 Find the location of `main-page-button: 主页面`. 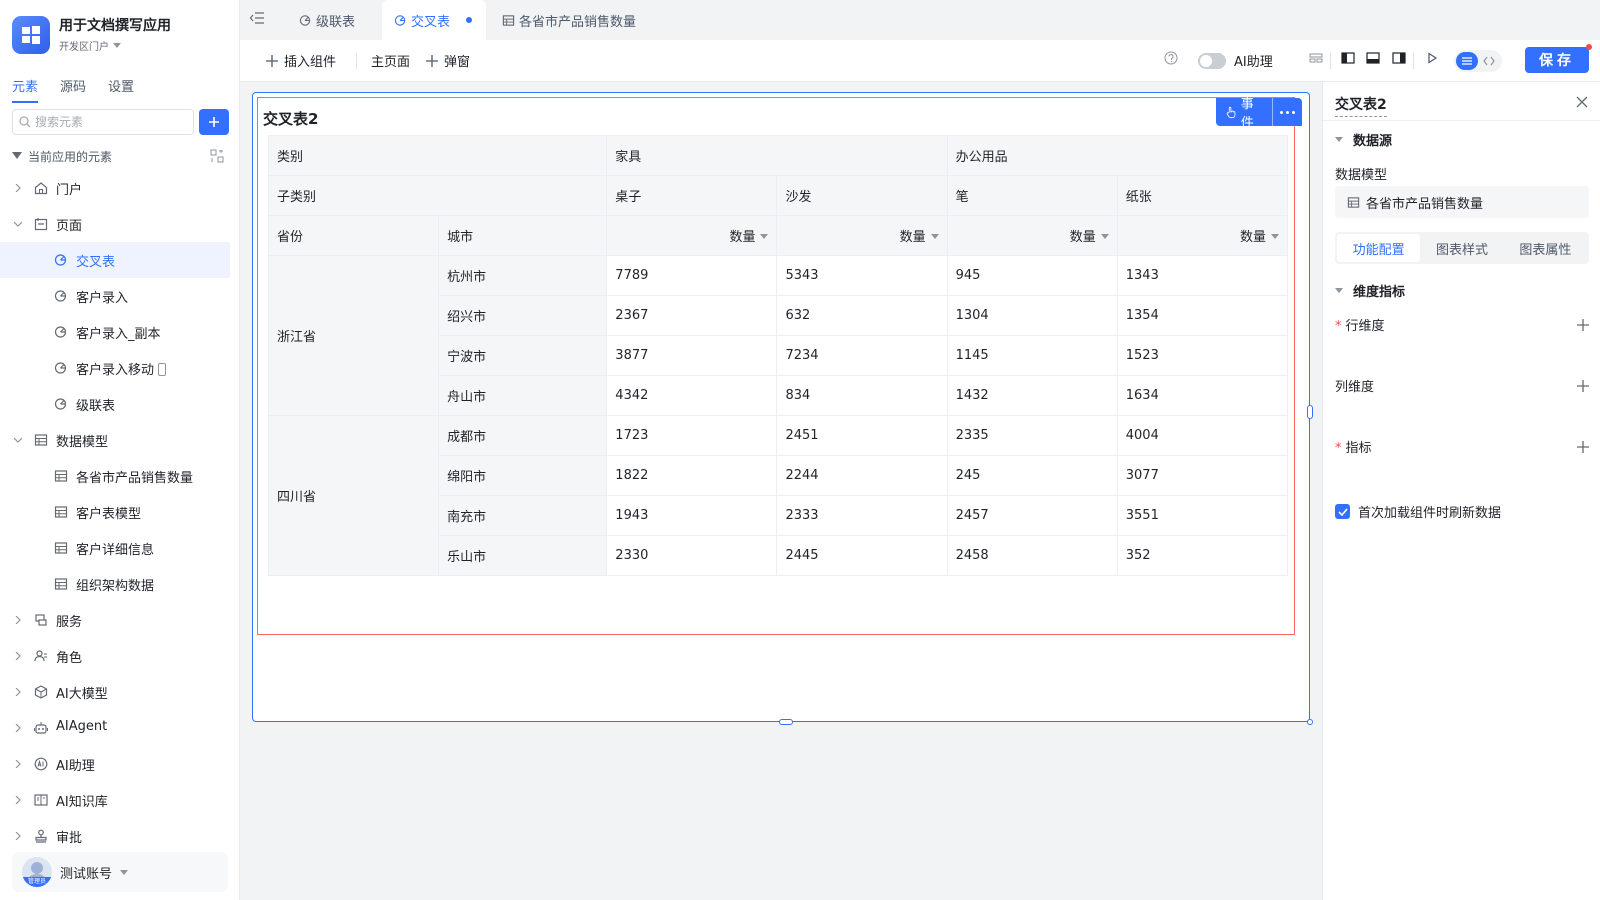

main-page-button: 主页面 is located at coordinates (390, 60).